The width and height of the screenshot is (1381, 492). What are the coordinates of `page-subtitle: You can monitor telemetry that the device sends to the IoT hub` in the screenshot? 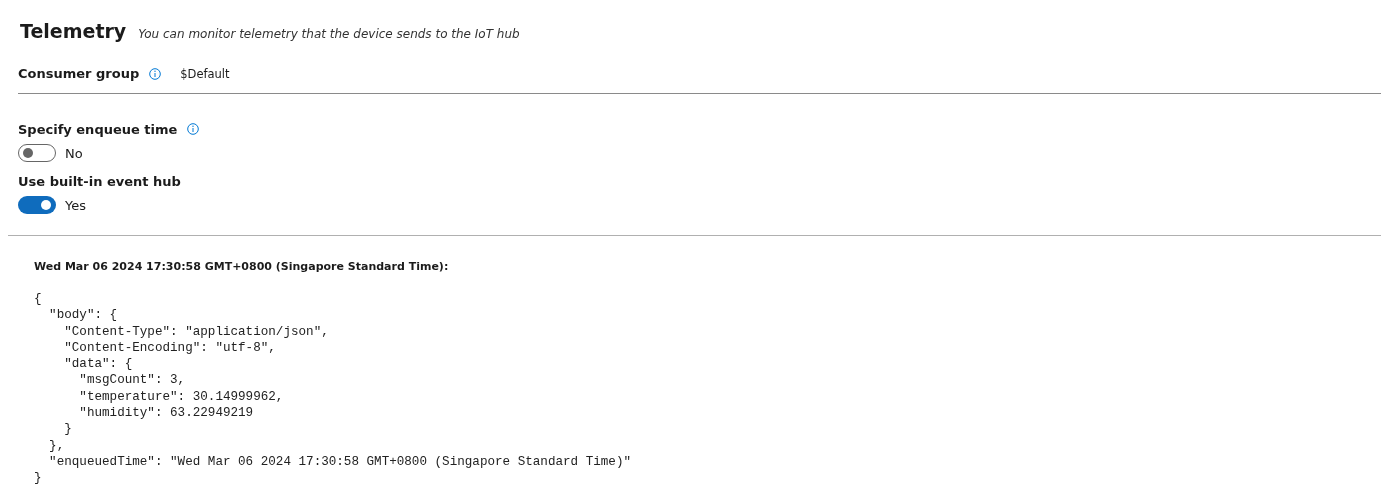 It's located at (329, 34).